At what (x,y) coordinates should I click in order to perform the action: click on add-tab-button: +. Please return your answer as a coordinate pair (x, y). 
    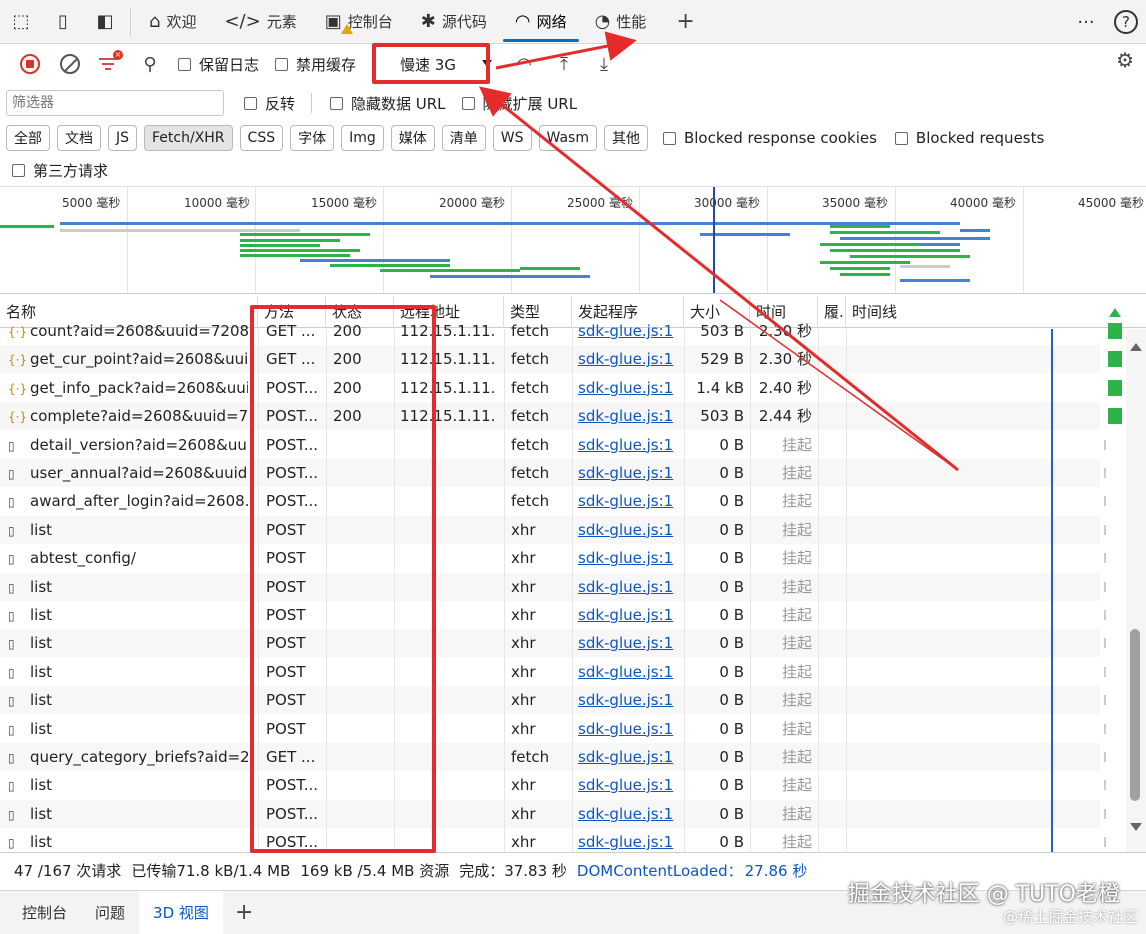
    Looking at the image, I should click on (685, 22).